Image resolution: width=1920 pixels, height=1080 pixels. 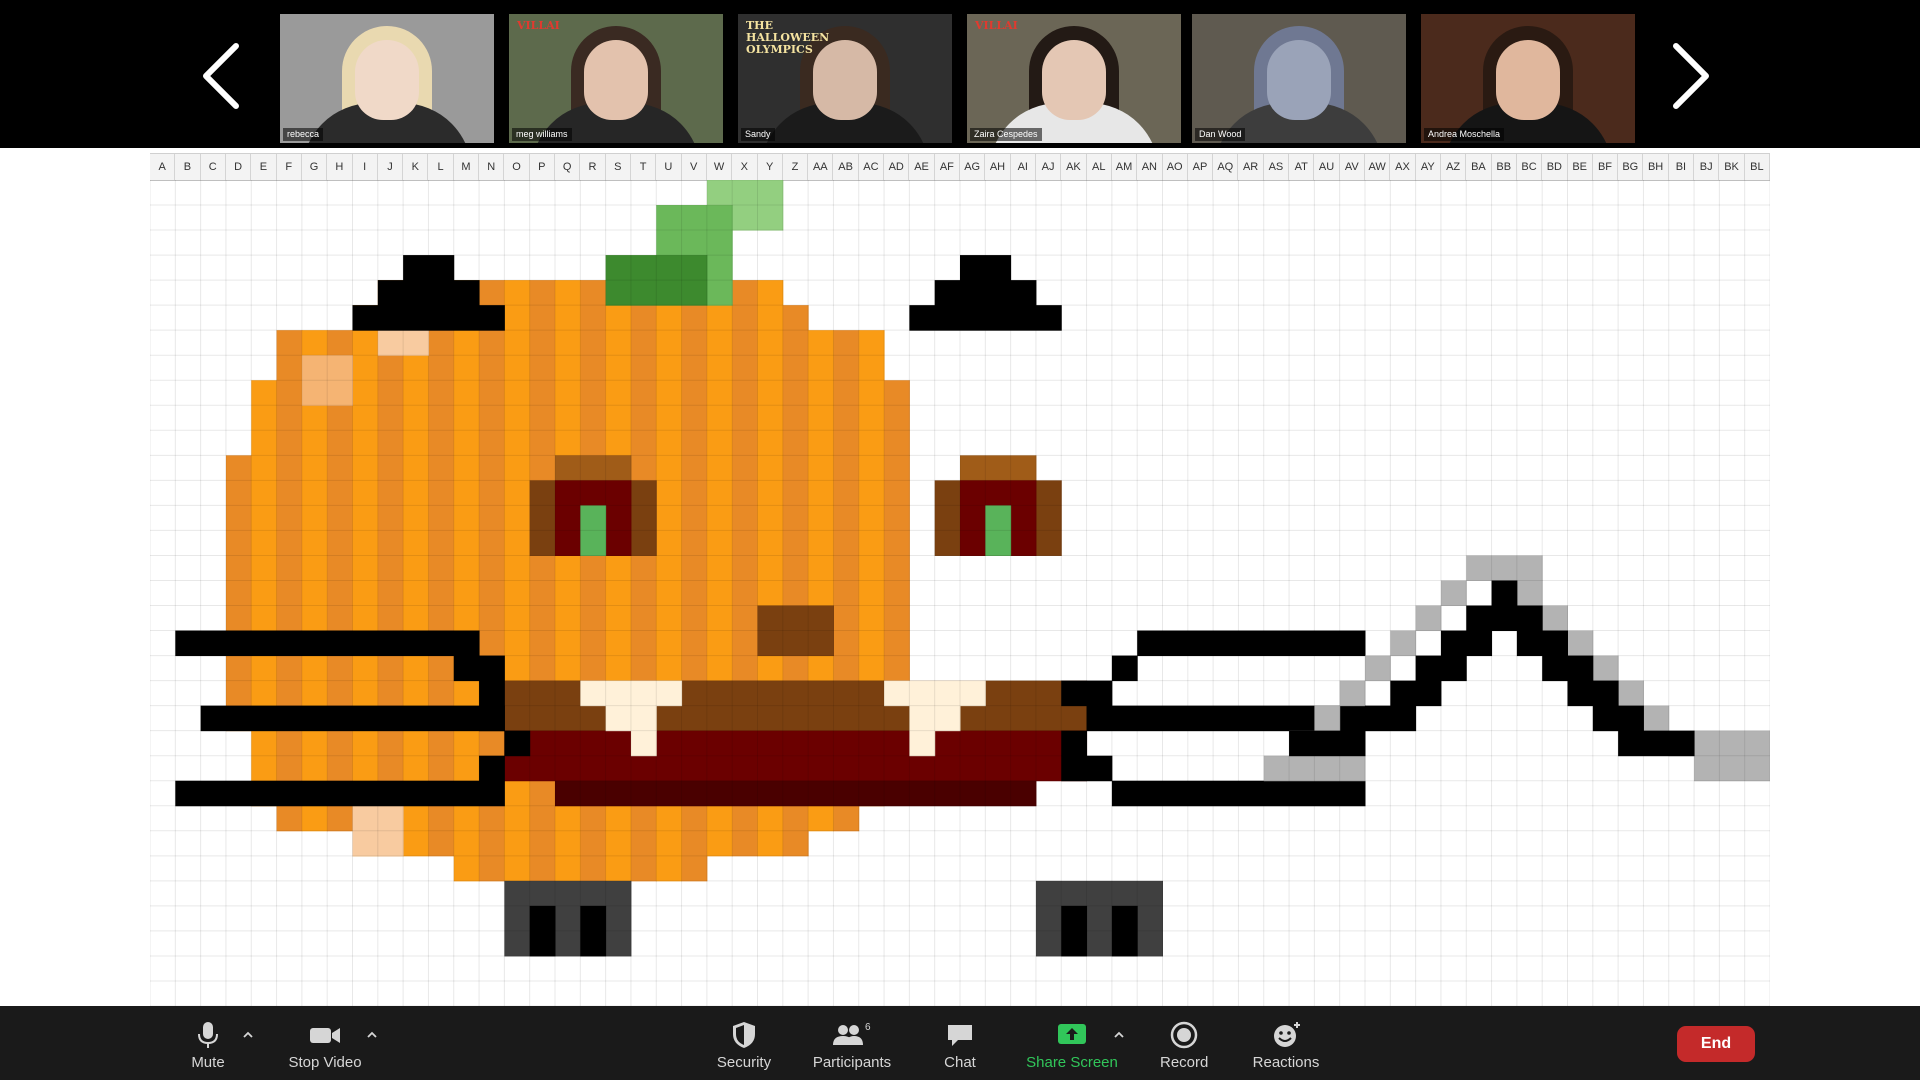 What do you see at coordinates (618, 167) in the screenshot?
I see `column-header-cell: S` at bounding box center [618, 167].